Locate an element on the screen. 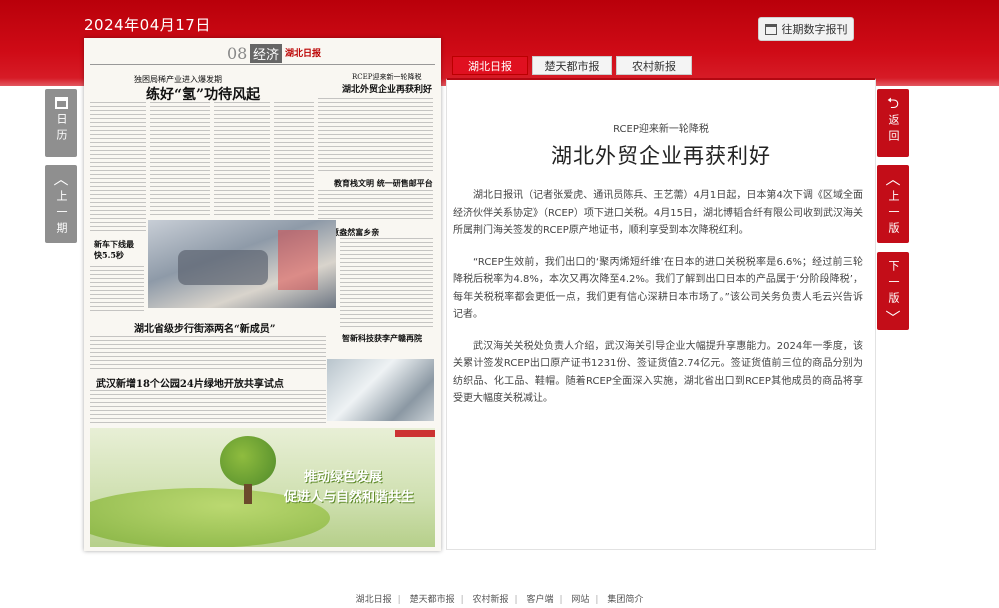 This screenshot has height=608, width=999. issue-date: 2024年04月17日 is located at coordinates (147, 25).